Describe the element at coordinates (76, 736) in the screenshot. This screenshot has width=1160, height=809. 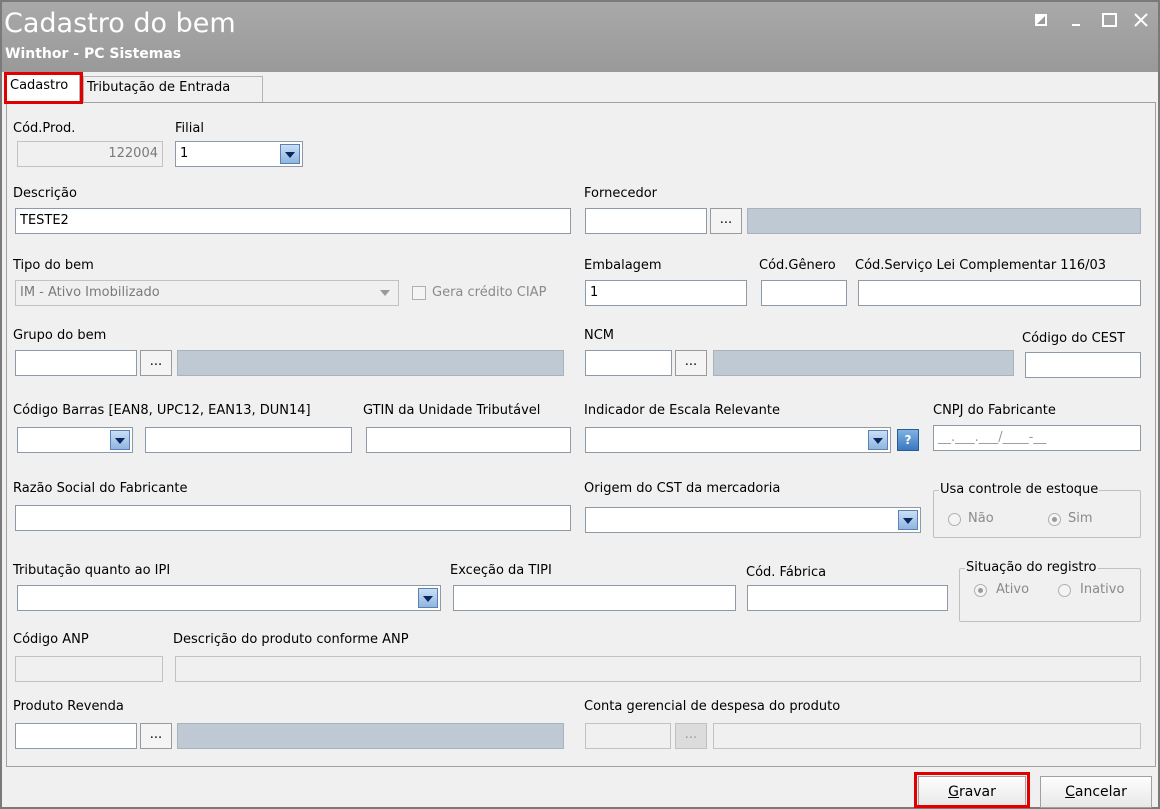
I see `produto-revenda-code-input` at that location.